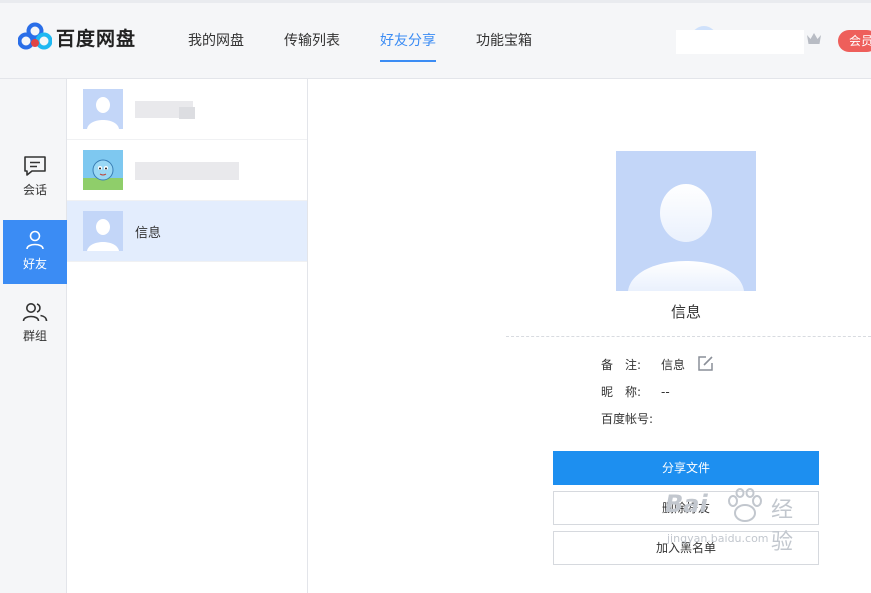  I want to click on field-label: 备 注:, so click(621, 365).